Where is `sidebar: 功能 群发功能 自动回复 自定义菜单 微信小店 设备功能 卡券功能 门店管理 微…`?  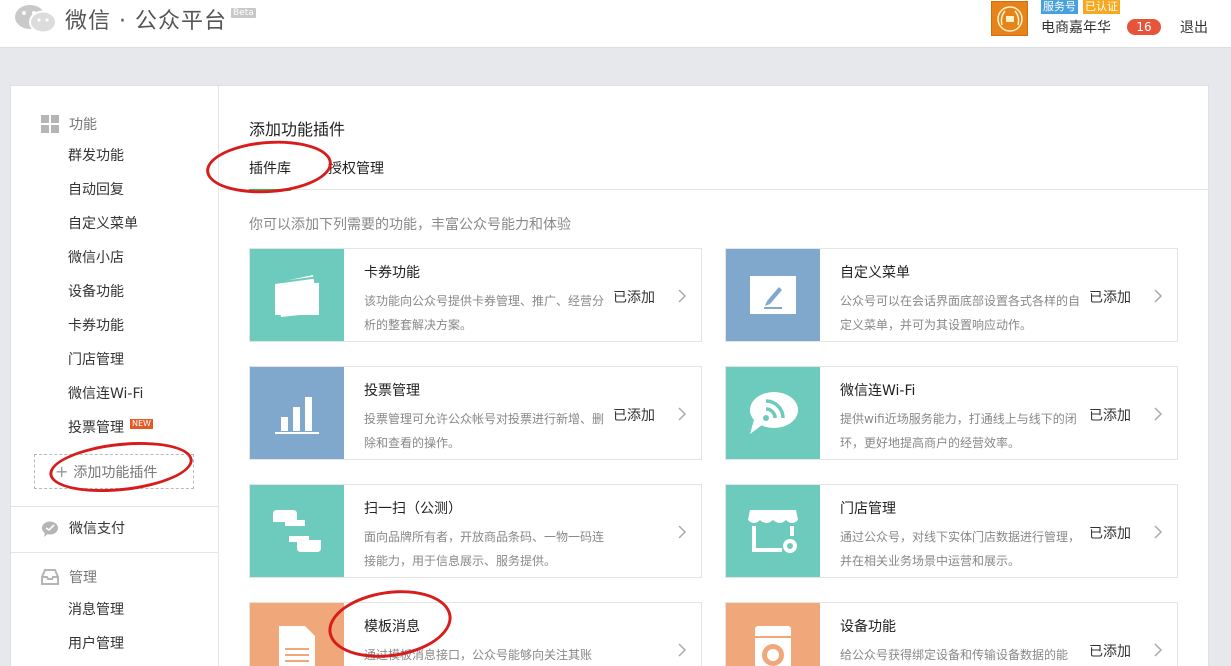
sidebar: 功能 群发功能 自动回复 自定义菜单 微信小店 设备功能 卡券功能 门店管理 微… is located at coordinates (115, 376).